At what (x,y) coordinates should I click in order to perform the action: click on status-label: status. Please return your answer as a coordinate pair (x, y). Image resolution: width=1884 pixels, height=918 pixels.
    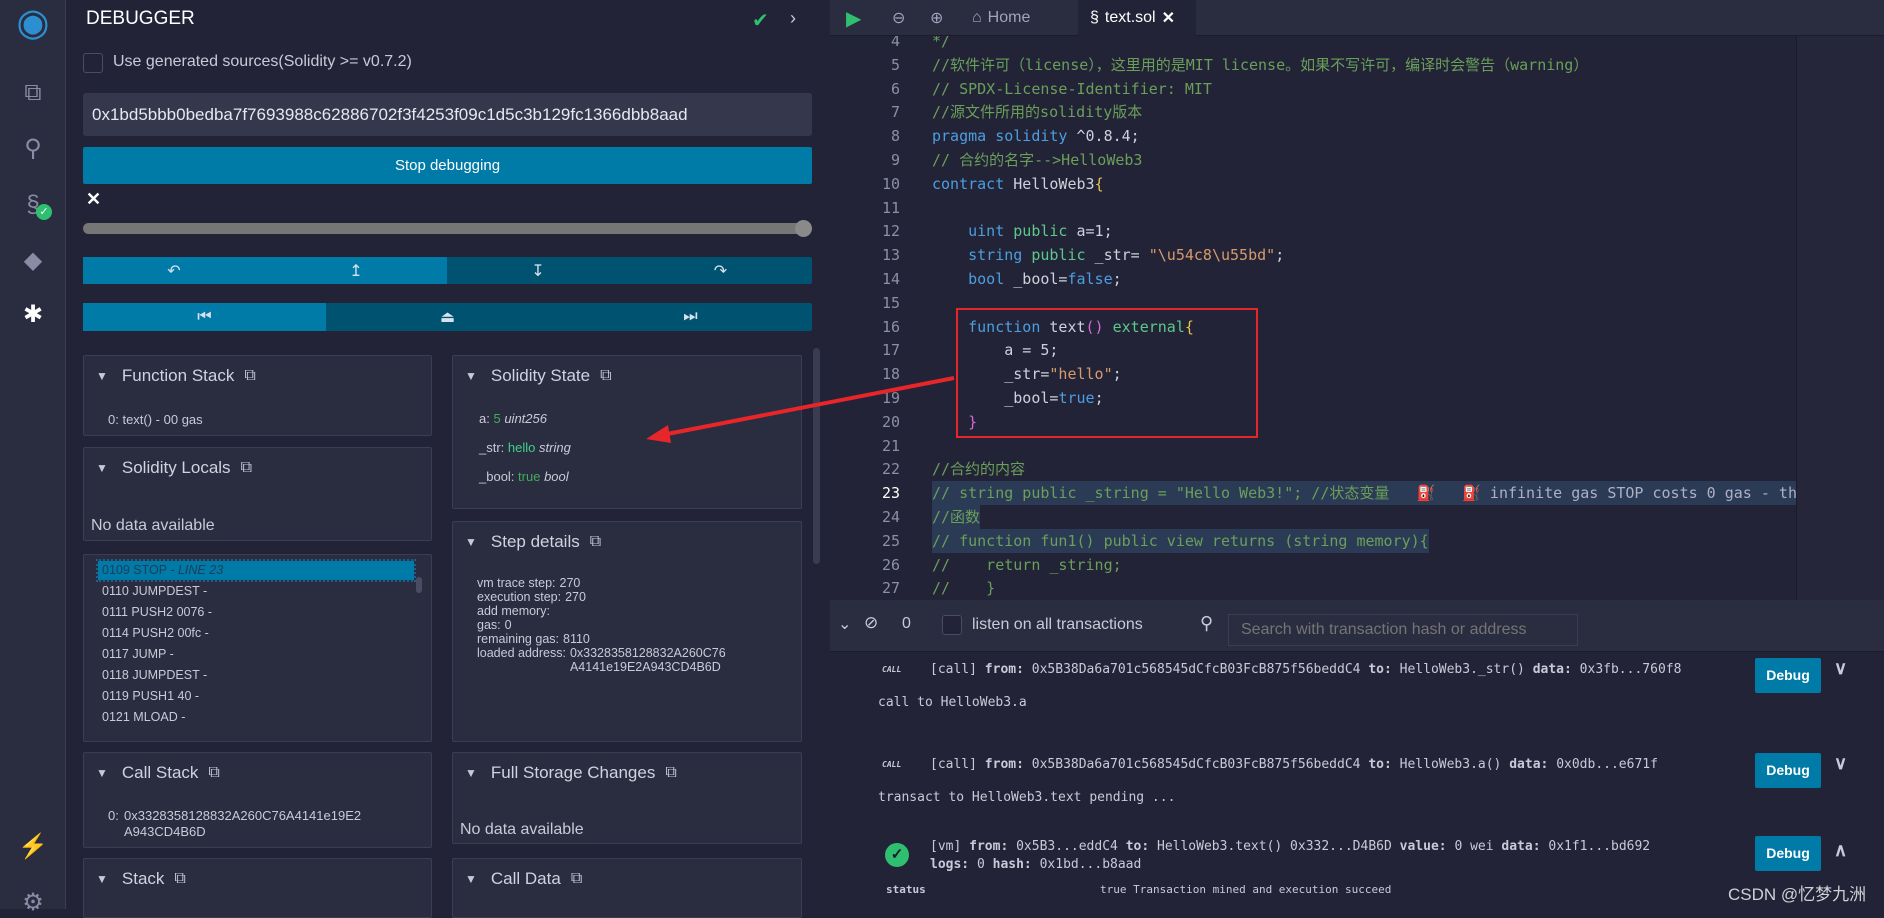
    Looking at the image, I should click on (906, 889).